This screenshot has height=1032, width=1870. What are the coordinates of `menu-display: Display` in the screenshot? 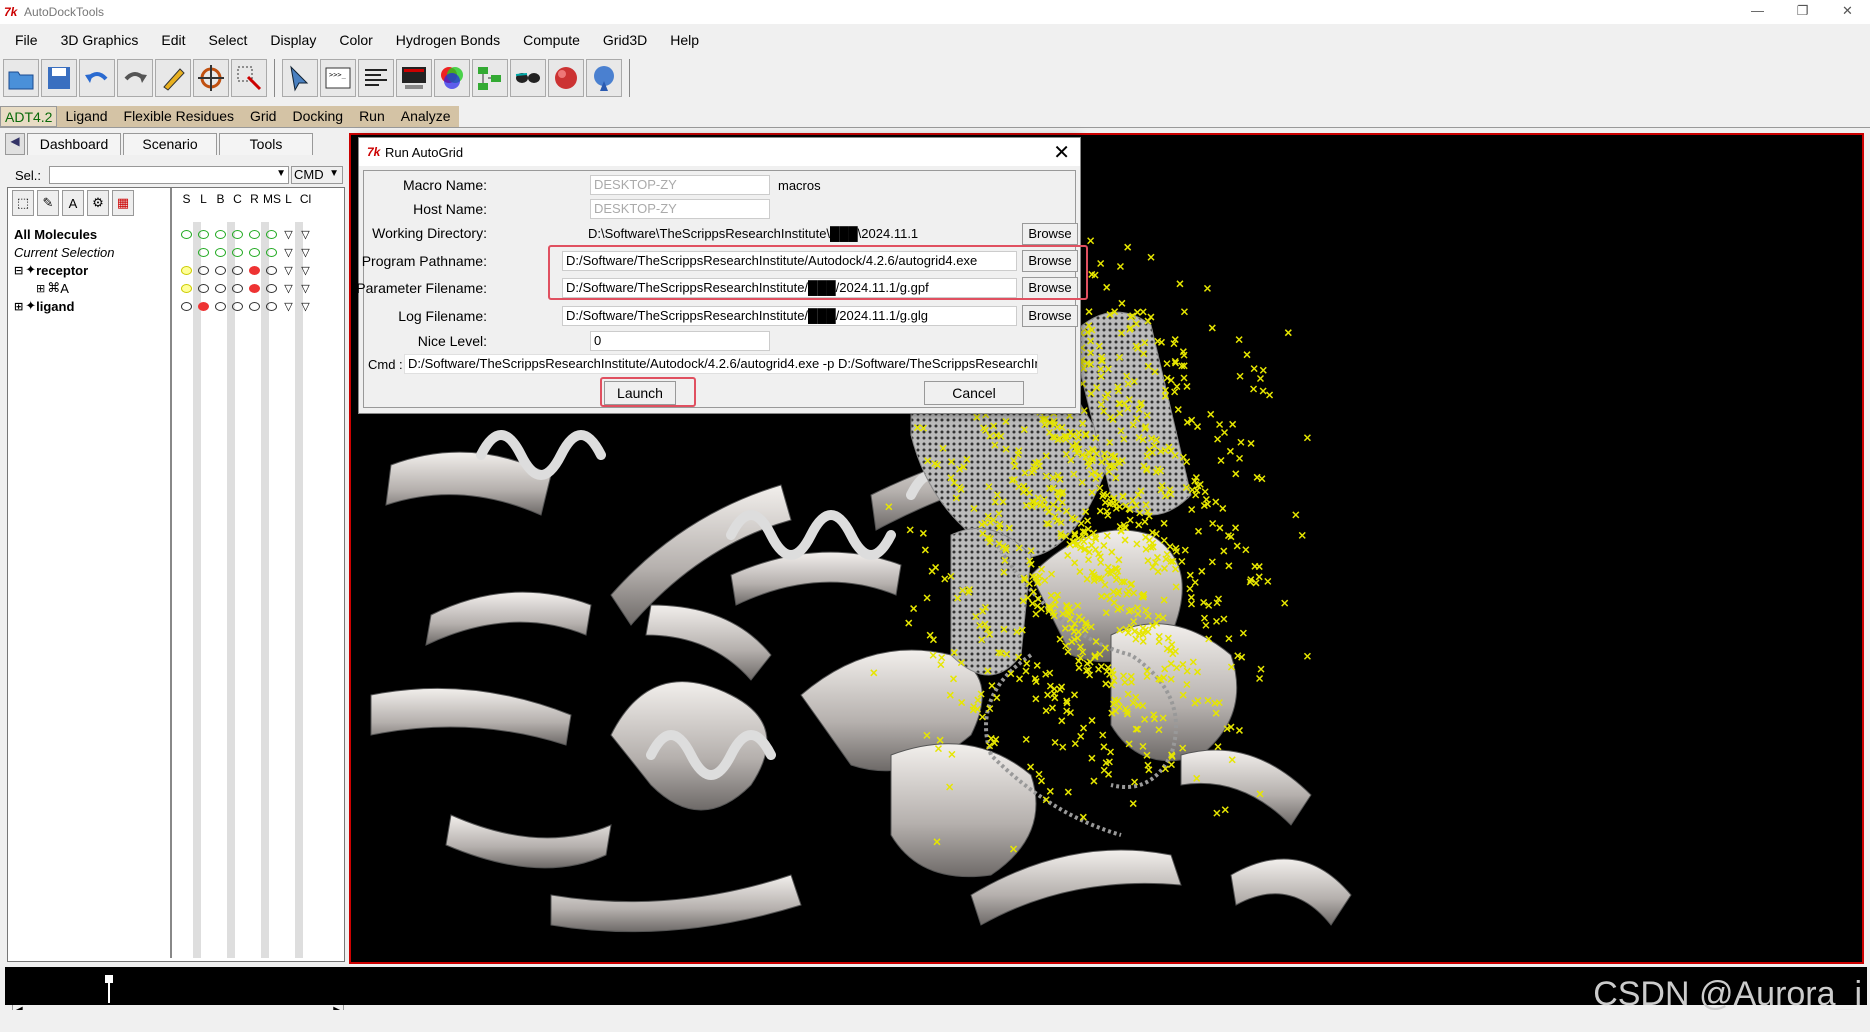 It's located at (290, 40).